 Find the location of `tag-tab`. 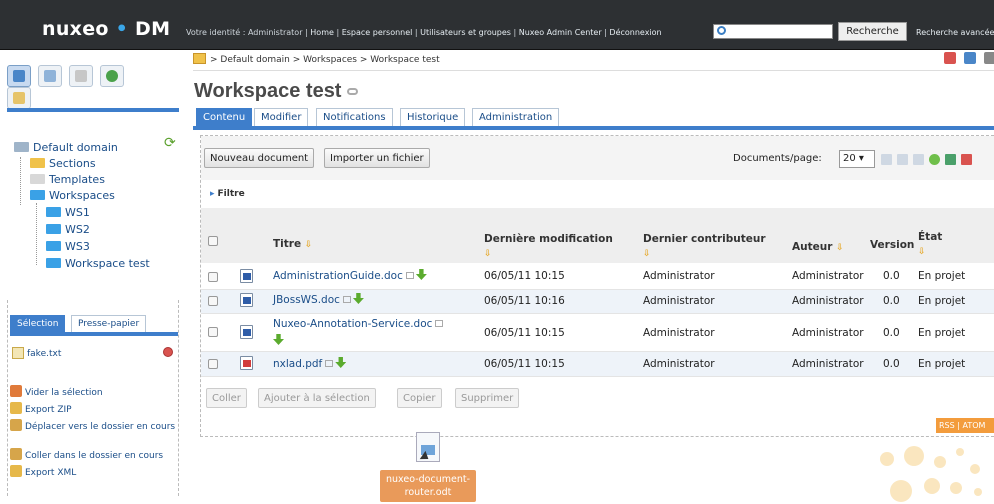

tag-tab is located at coordinates (81, 76).